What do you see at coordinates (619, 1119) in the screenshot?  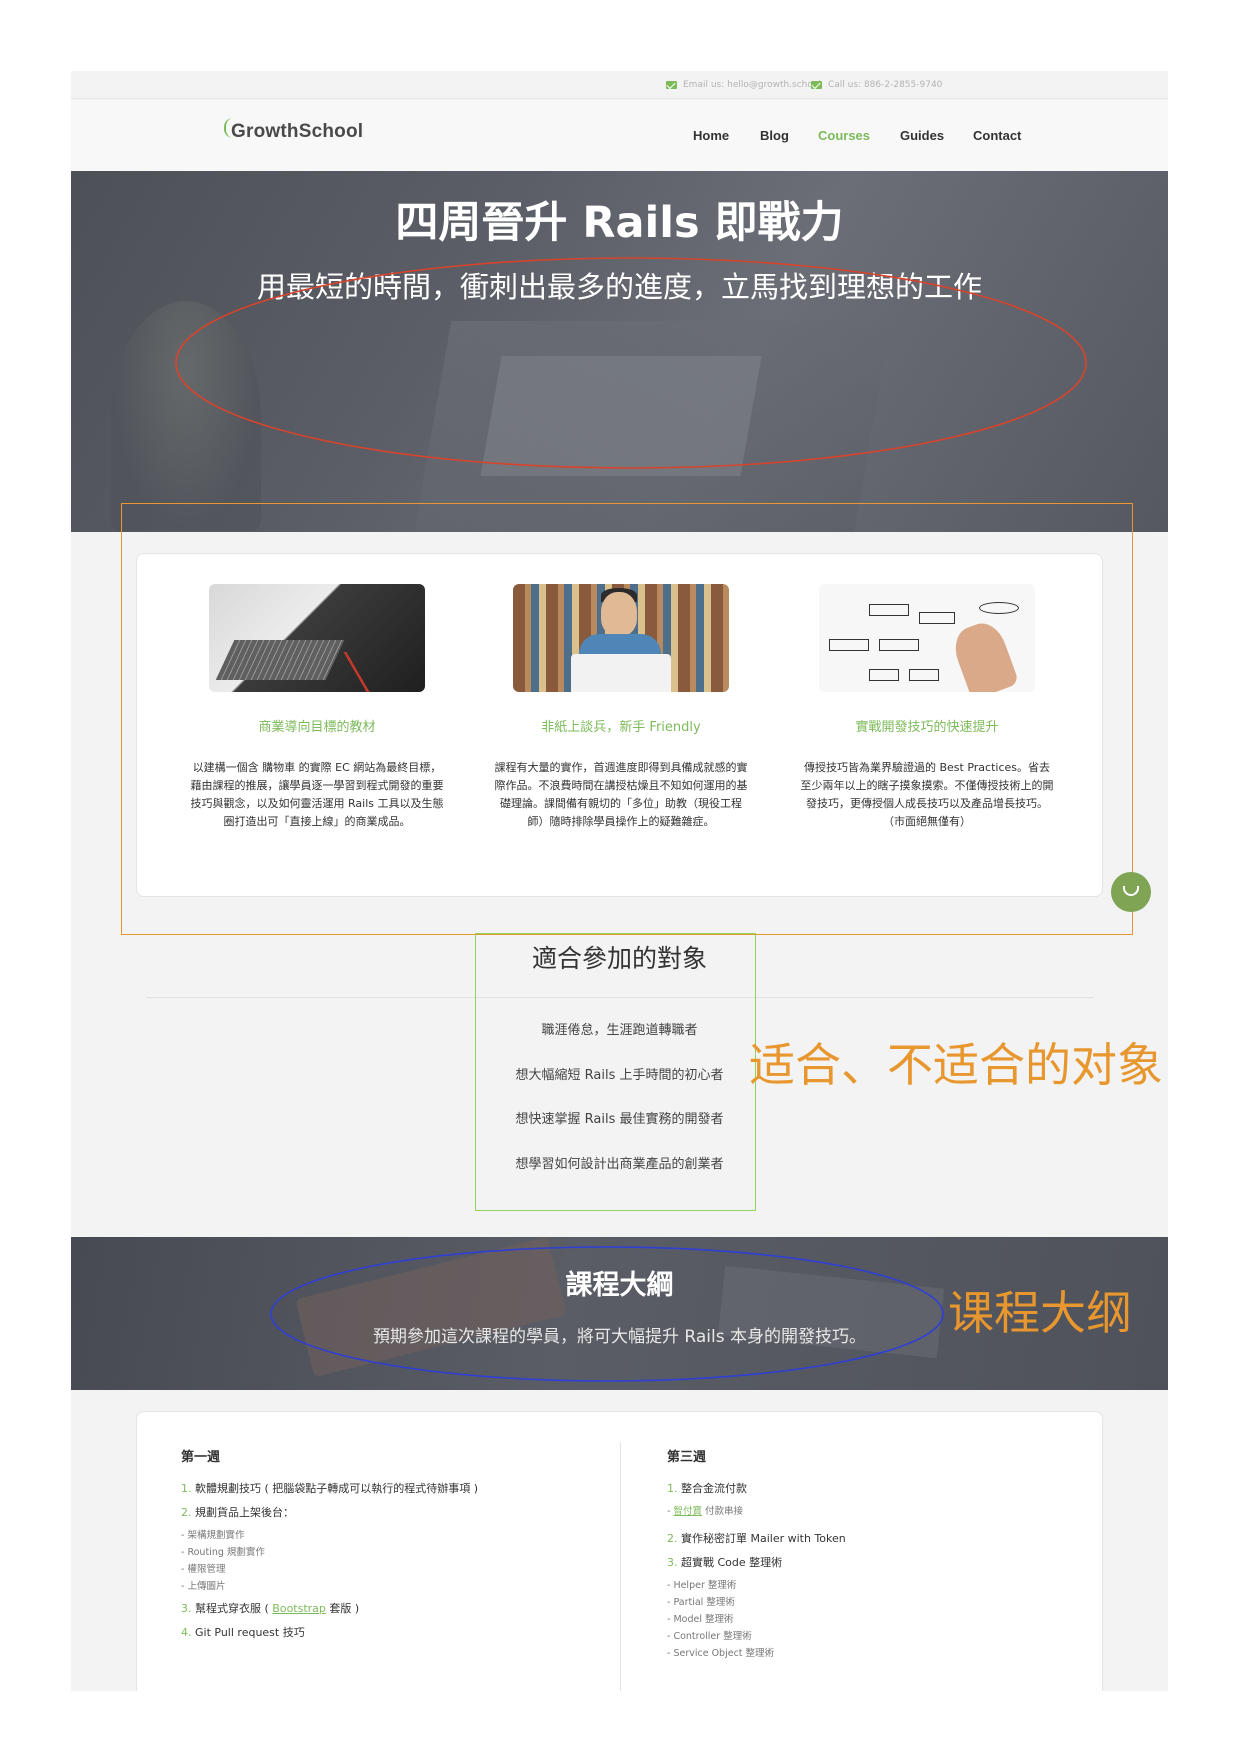 I see `audience-item: 想快速掌握 Rails 最佳實務的開發者` at bounding box center [619, 1119].